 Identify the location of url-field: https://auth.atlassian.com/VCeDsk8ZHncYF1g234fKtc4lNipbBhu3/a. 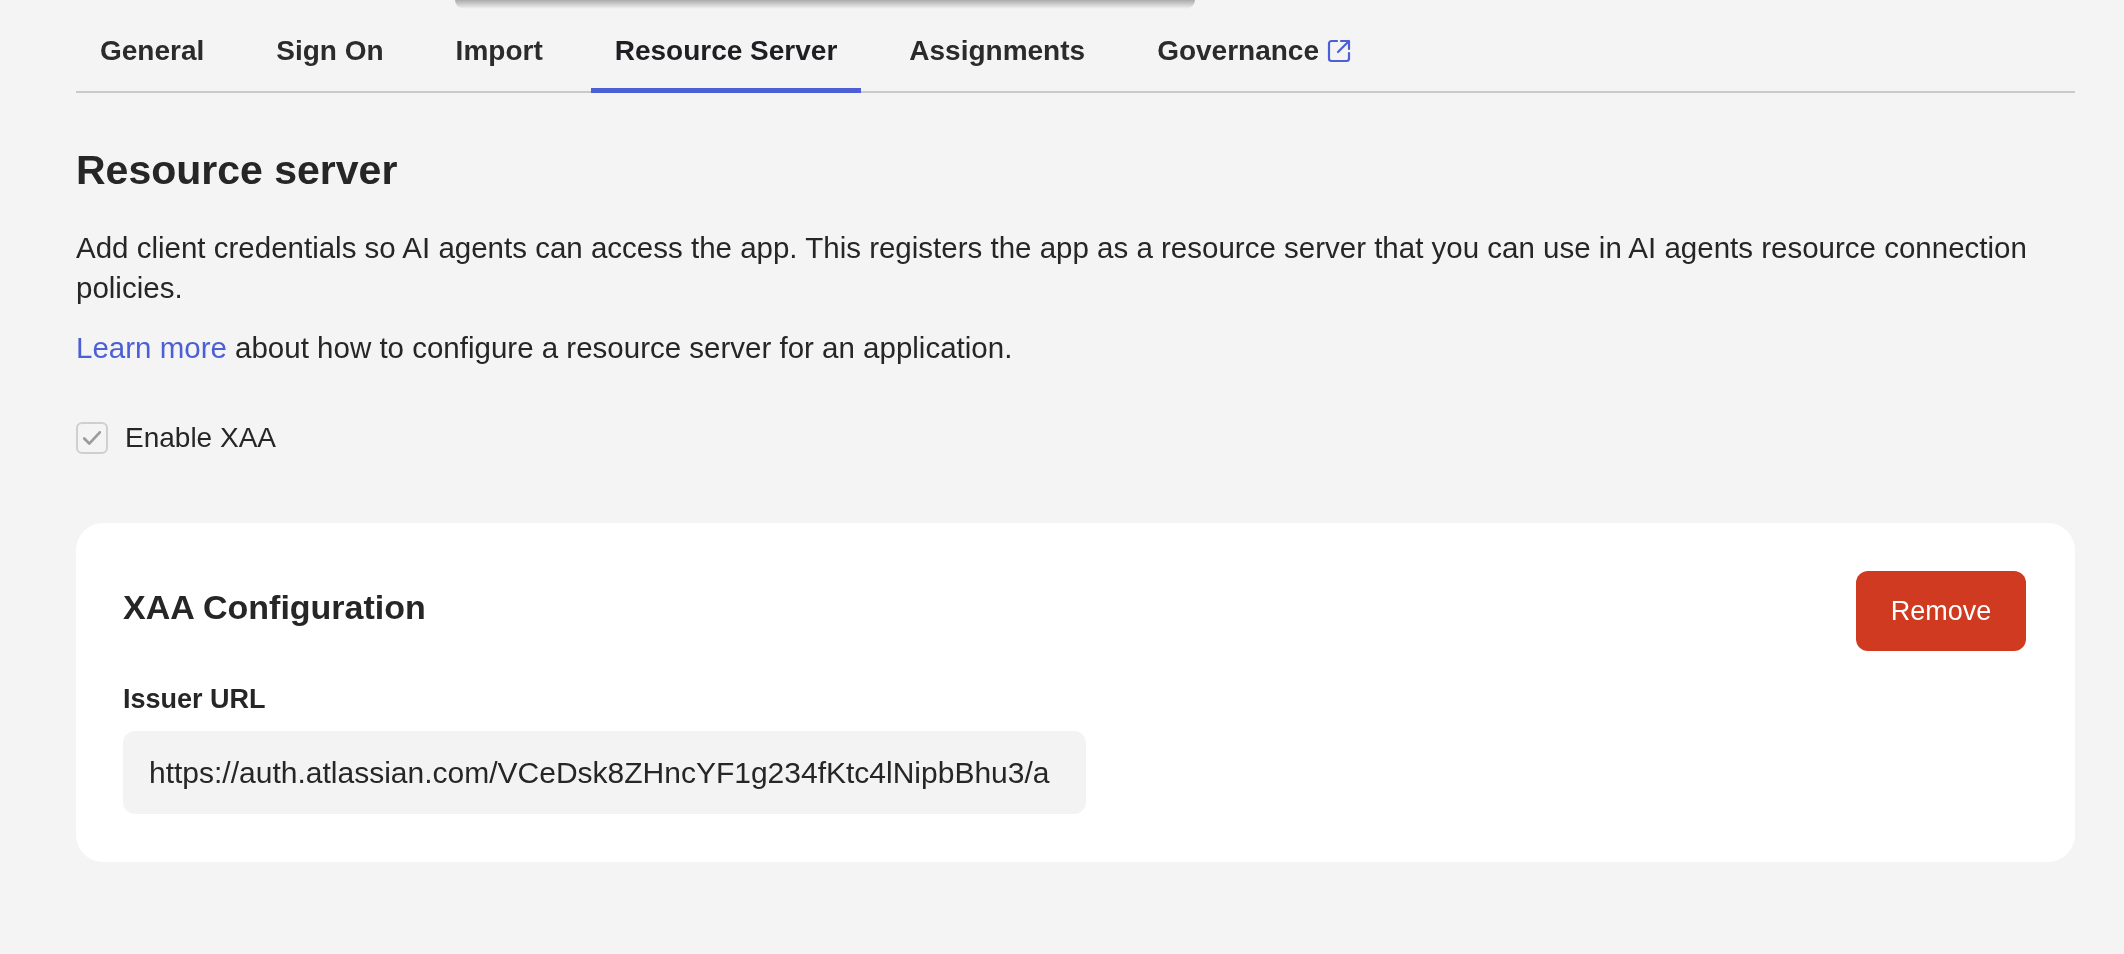
(604, 772).